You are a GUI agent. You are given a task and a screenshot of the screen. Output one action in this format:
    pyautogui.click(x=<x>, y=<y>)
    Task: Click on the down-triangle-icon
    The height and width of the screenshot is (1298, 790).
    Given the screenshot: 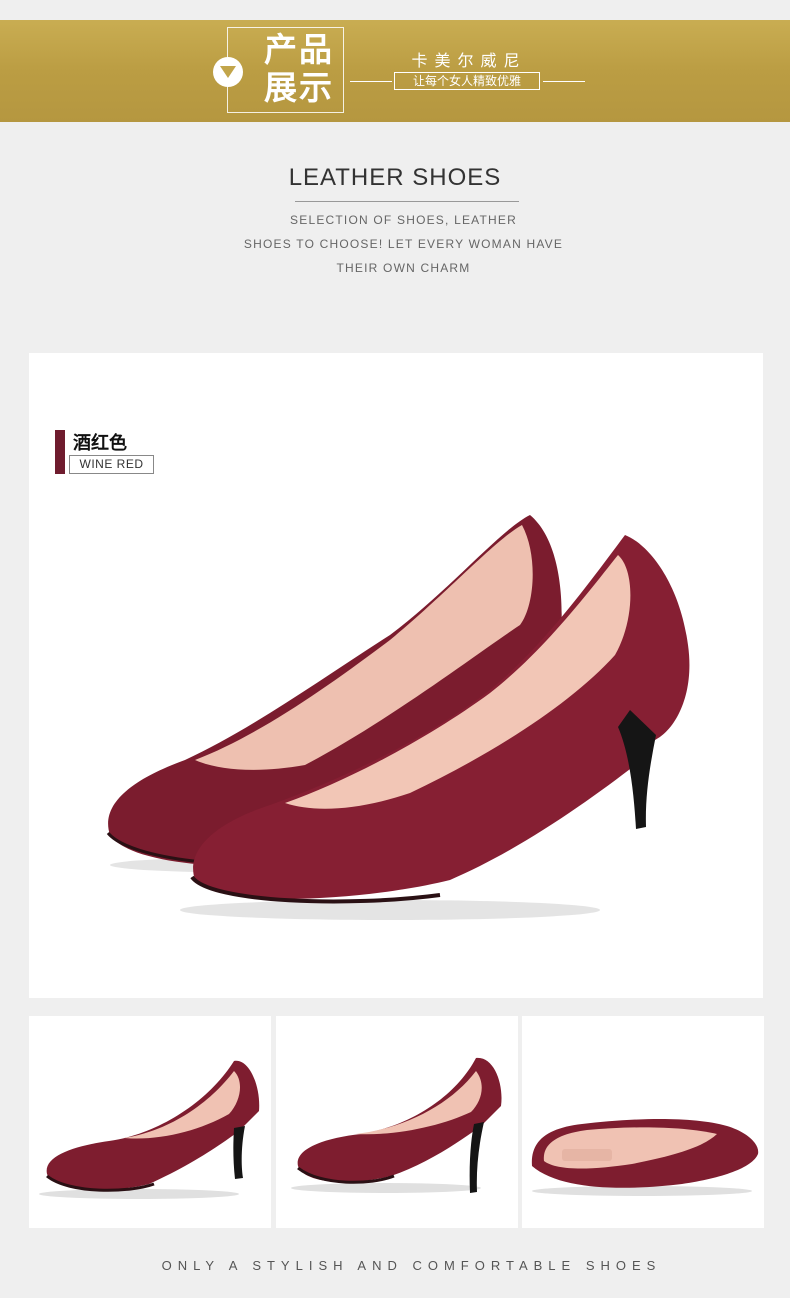 What is the action you would take?
    pyautogui.click(x=228, y=72)
    